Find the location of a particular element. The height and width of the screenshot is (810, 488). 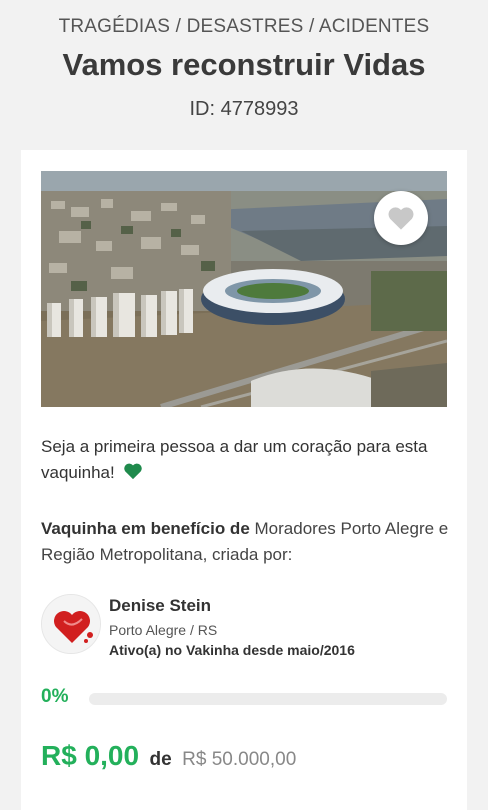

amount-connector: de is located at coordinates (160, 759).